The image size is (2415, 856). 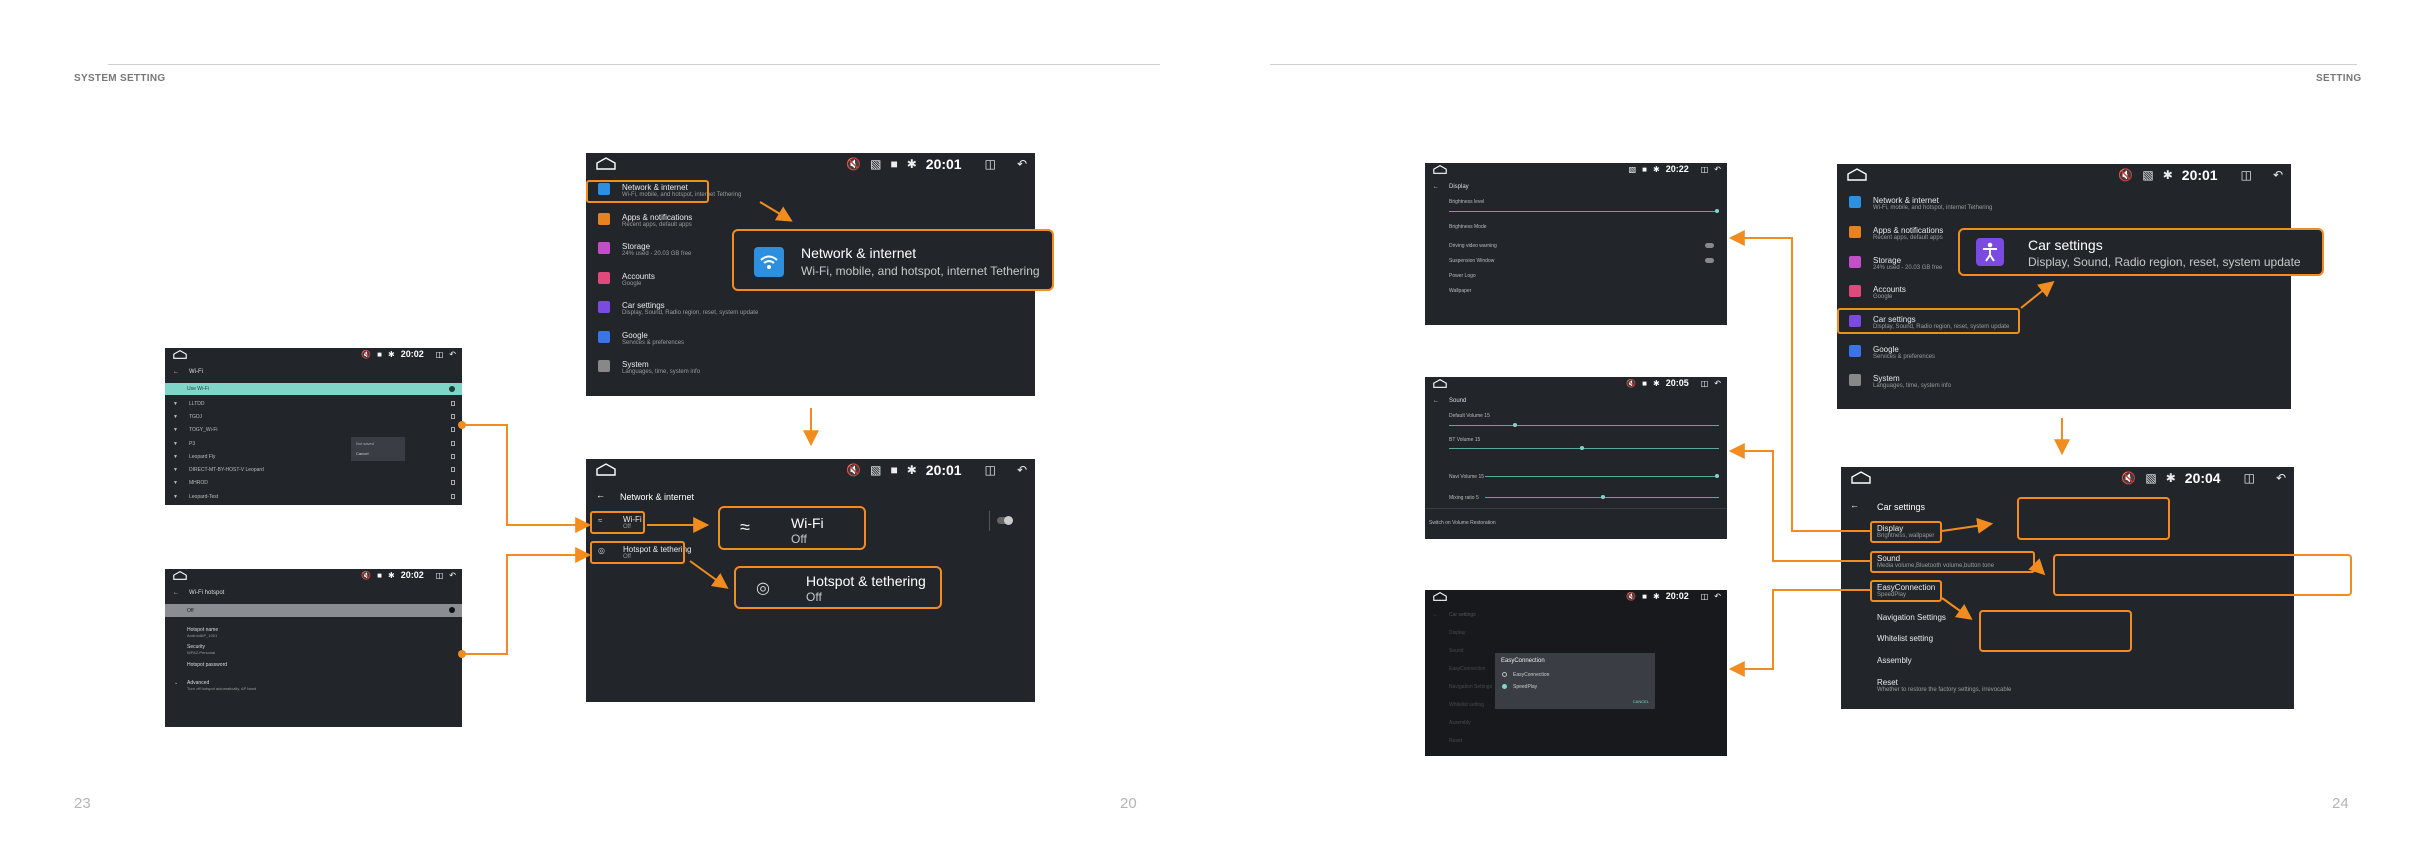 What do you see at coordinates (1799, 633) in the screenshot?
I see `connector-easyconnection` at bounding box center [1799, 633].